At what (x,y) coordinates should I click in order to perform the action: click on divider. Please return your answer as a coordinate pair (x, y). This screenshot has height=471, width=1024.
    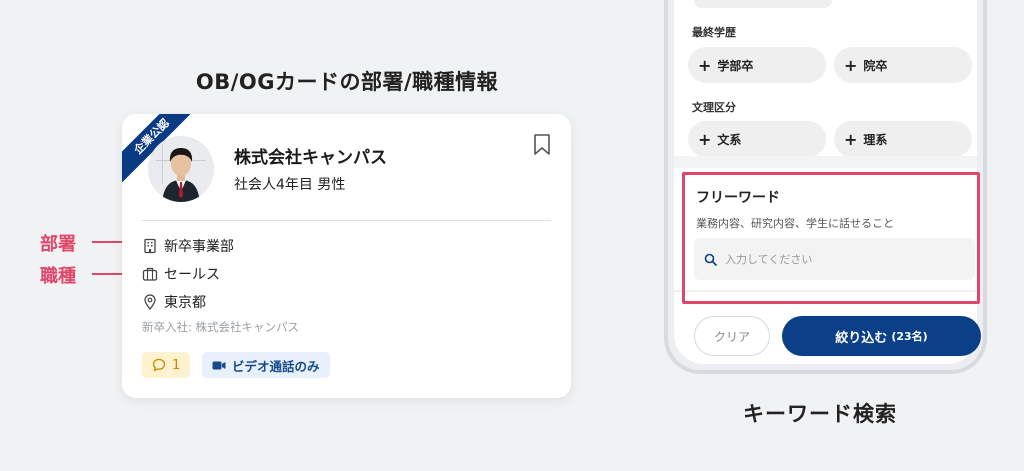
    Looking at the image, I should click on (346, 220).